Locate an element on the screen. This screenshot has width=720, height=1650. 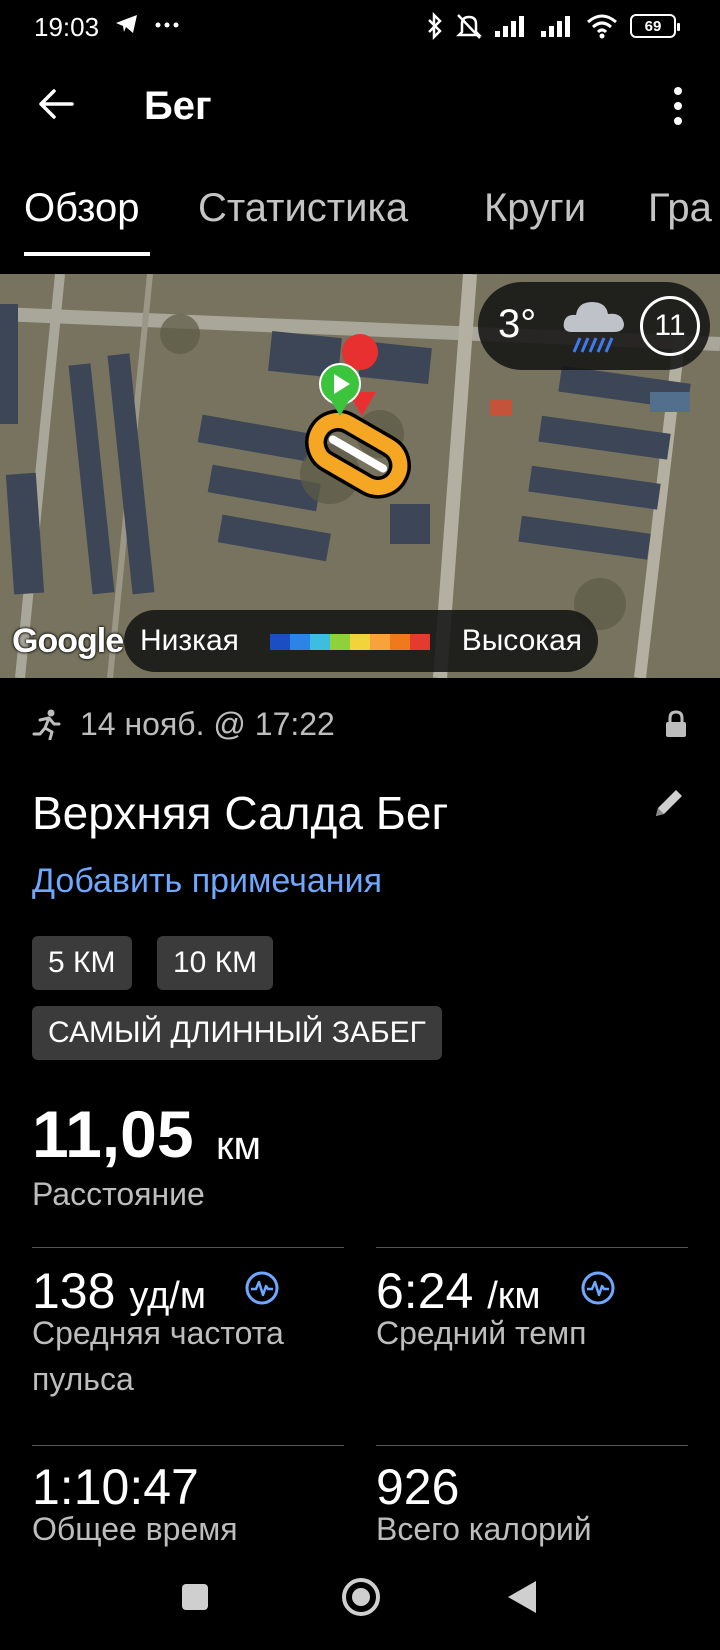
status-right-icons: 69 is located at coordinates (553, 26).